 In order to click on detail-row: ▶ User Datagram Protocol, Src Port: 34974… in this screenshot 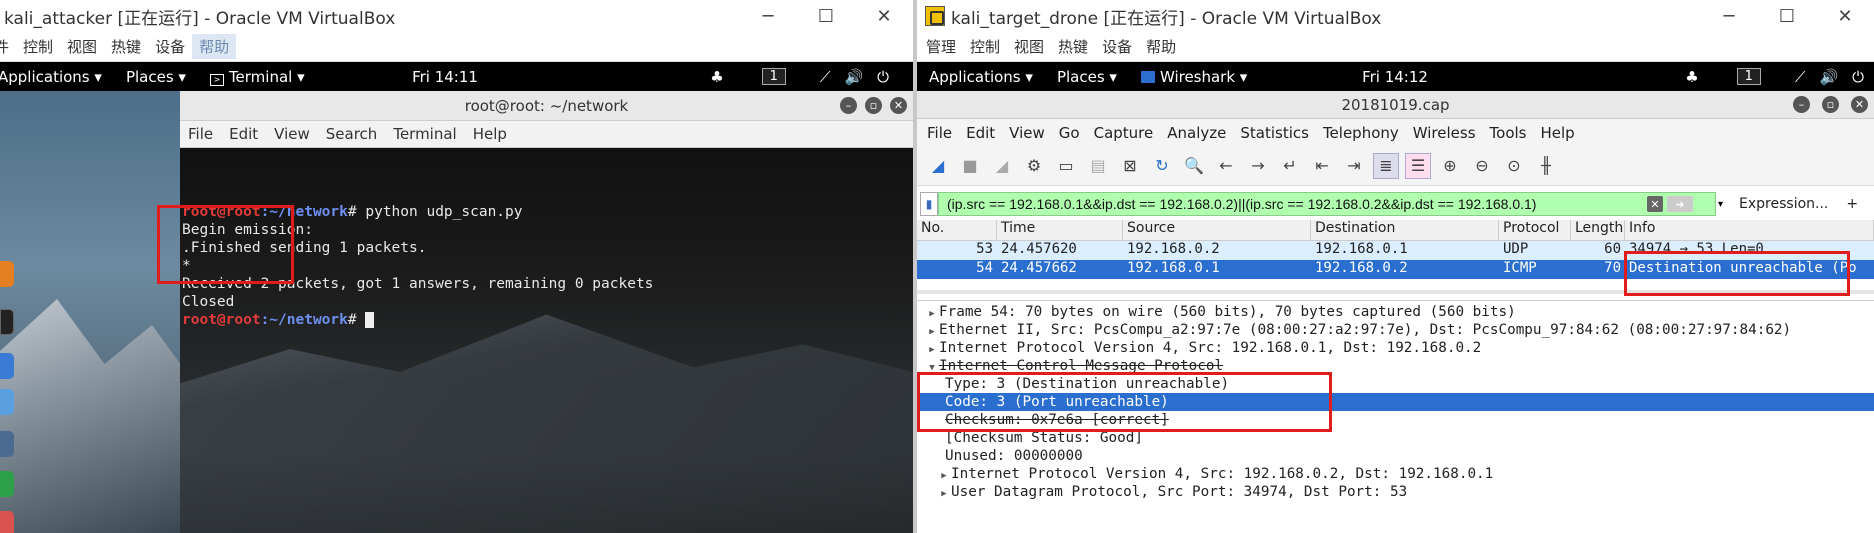, I will do `click(1395, 492)`.